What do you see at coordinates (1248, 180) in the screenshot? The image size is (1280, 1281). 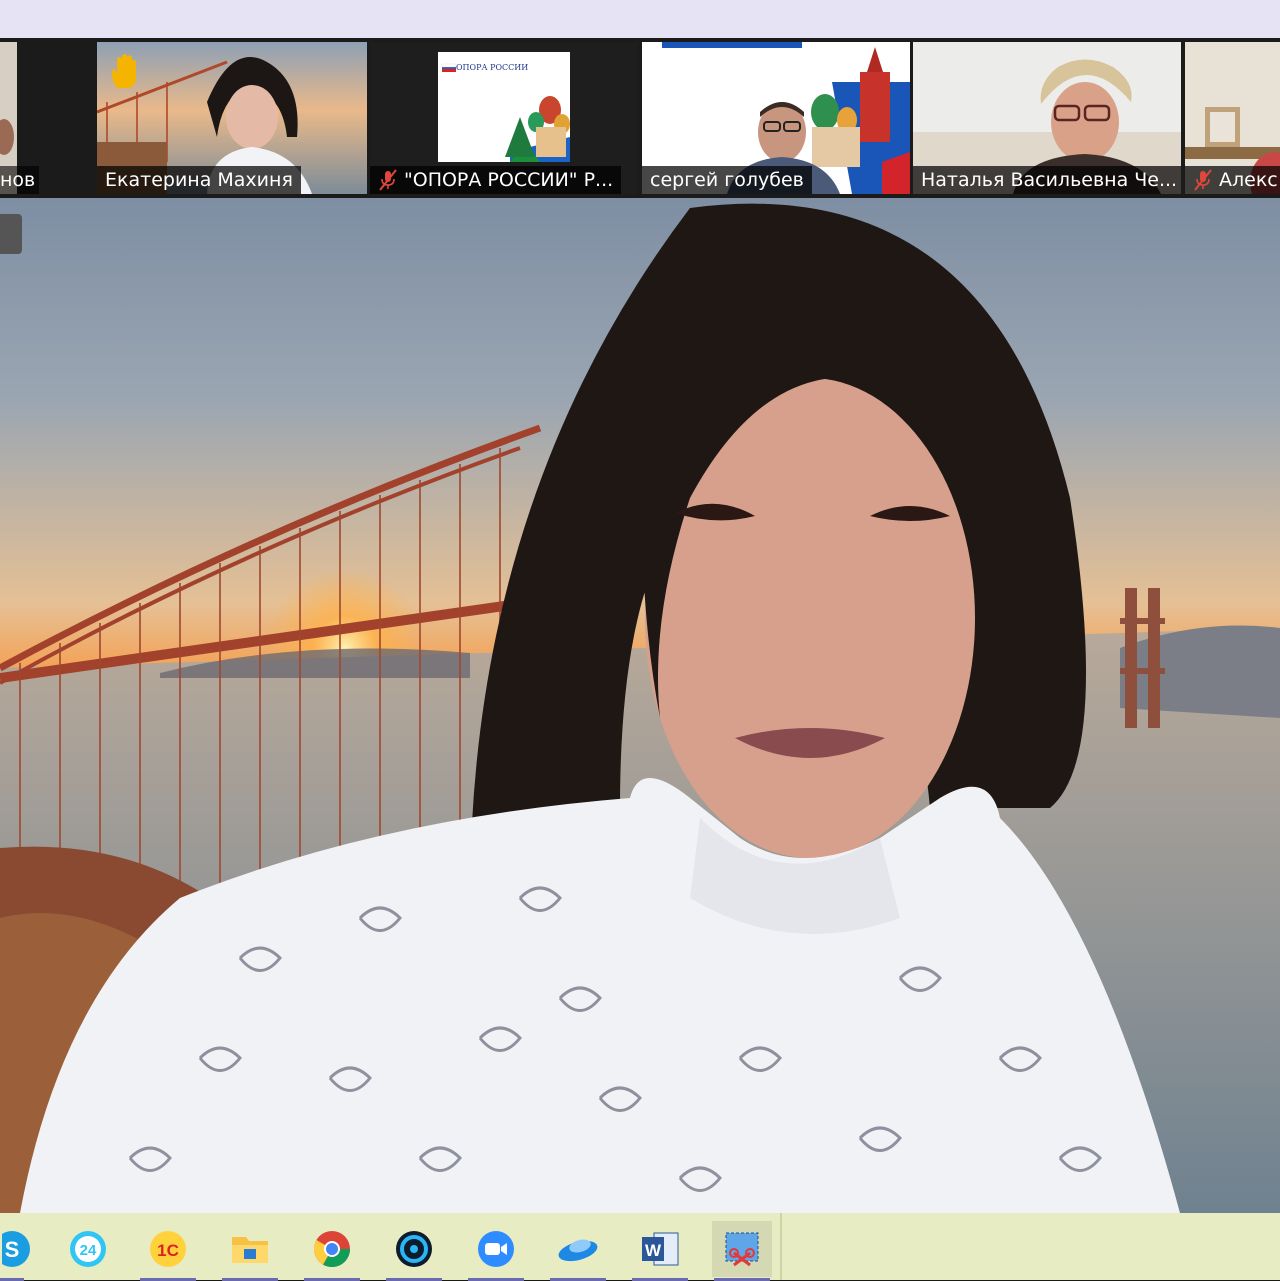 I see `participant-name: Алекс` at bounding box center [1248, 180].